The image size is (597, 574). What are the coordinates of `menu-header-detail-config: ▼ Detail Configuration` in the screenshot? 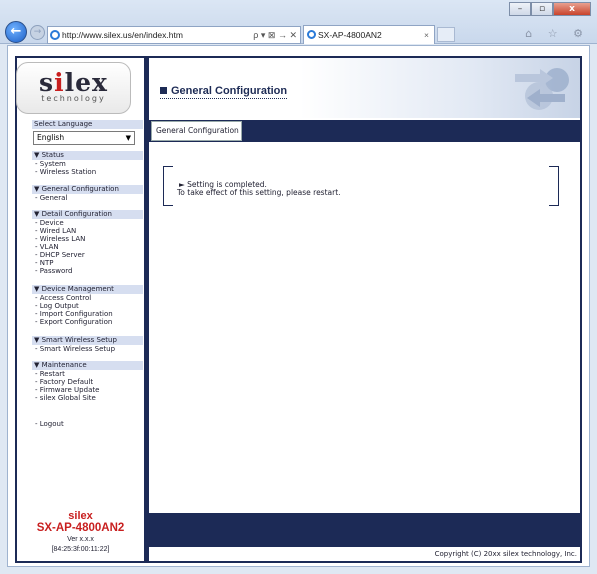 It's located at (87, 214).